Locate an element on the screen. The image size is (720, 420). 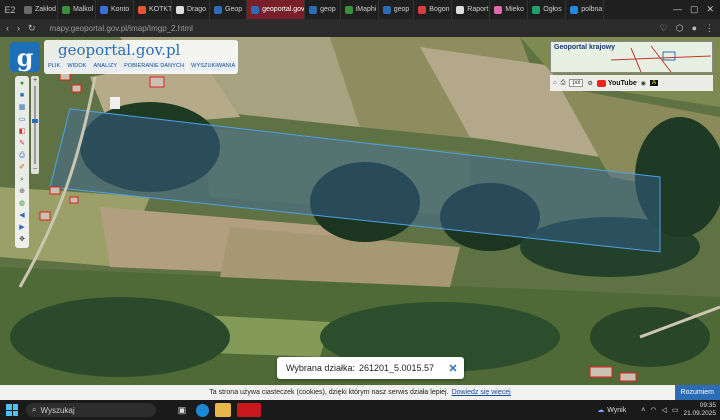
browser-tab: Malkol is located at coordinates (77, 9).